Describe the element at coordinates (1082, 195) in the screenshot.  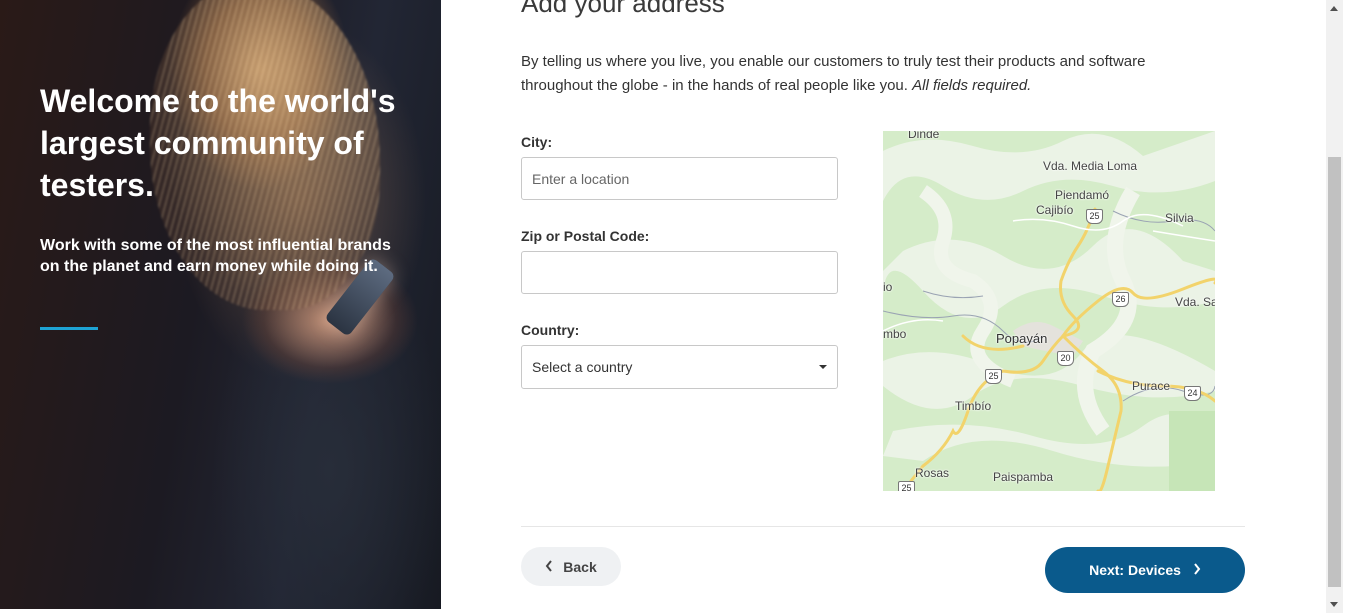
I see `map-label: Piendamó` at that location.